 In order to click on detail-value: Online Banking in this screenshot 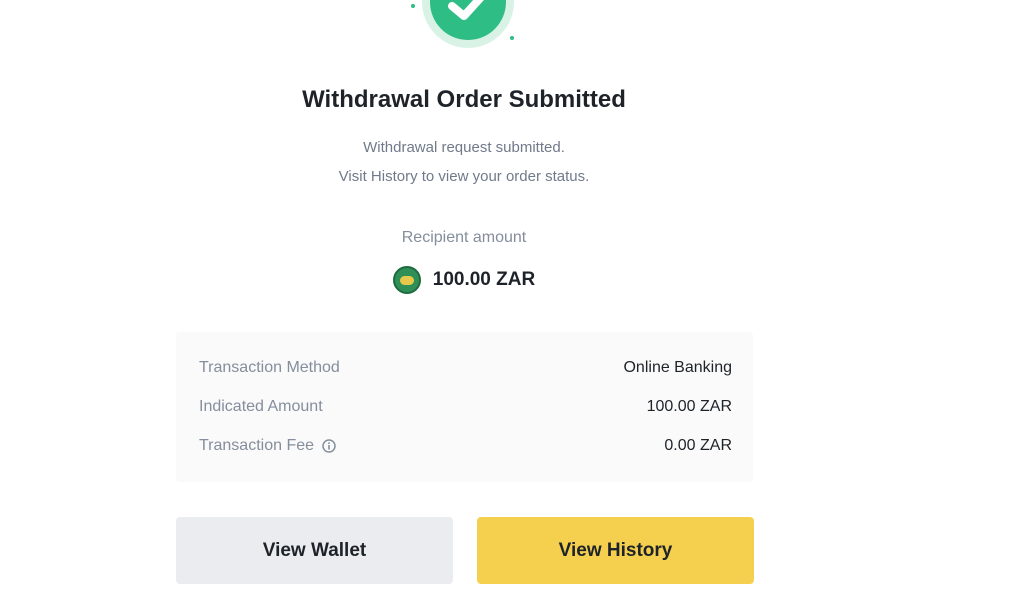, I will do `click(677, 367)`.